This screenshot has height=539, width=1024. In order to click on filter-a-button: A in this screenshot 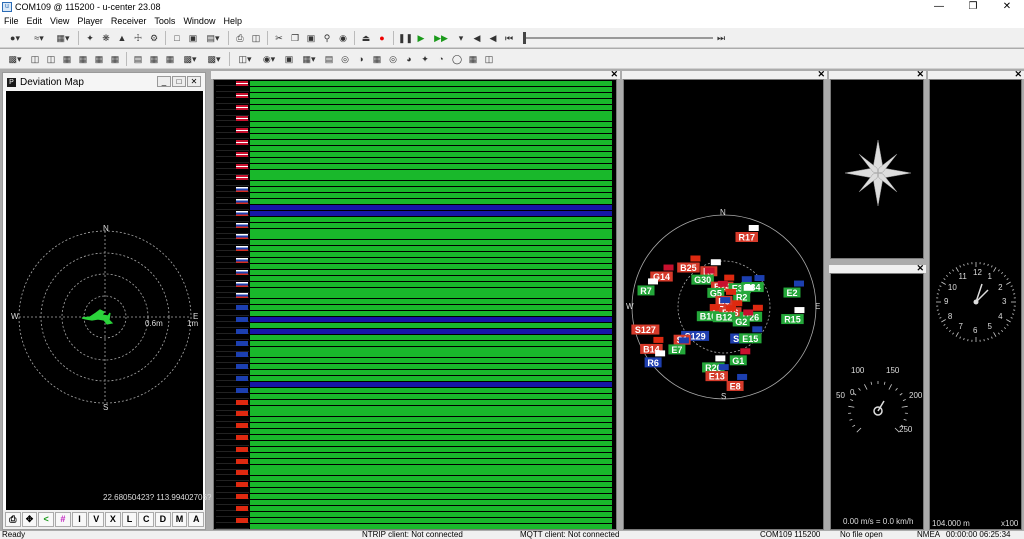, I will do `click(196, 519)`.